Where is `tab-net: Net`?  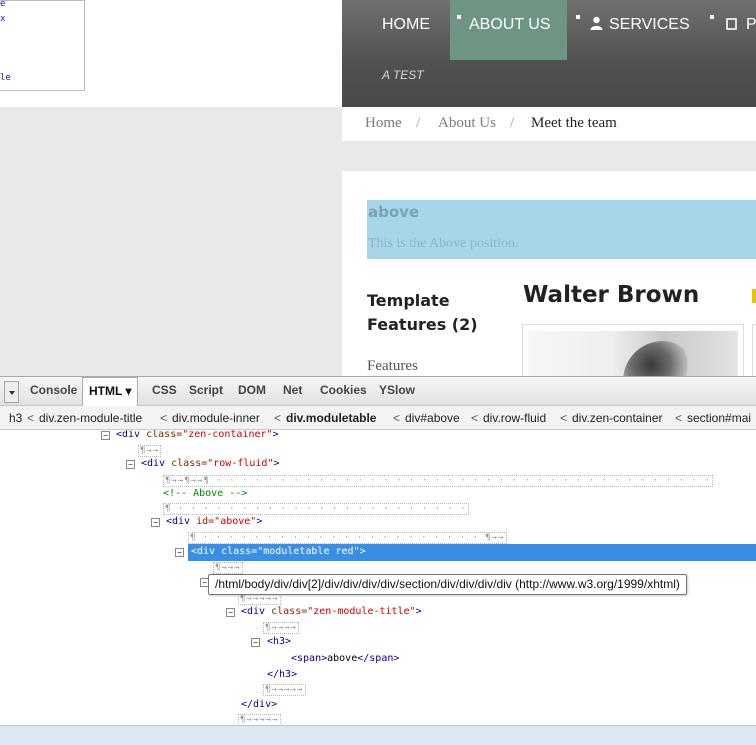 tab-net: Net is located at coordinates (292, 390).